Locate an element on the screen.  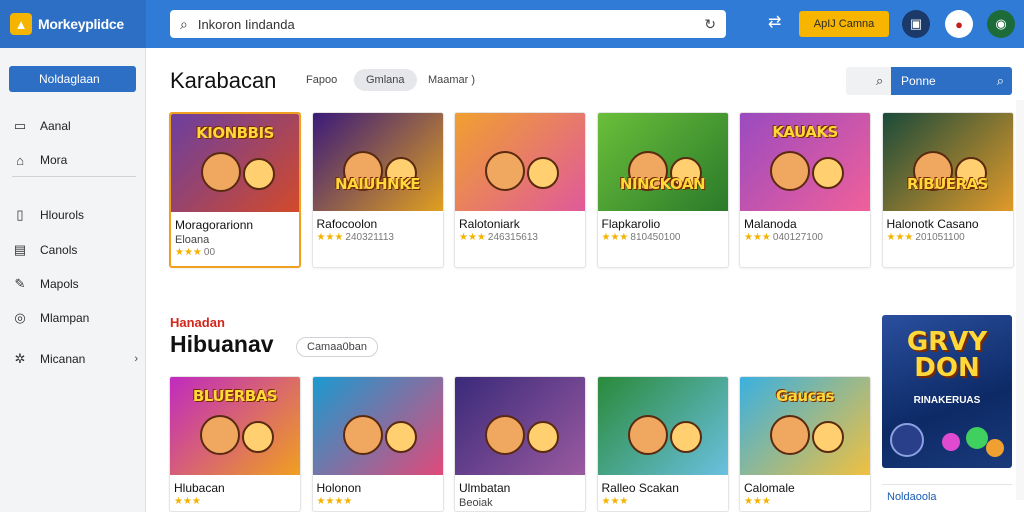
sidebar-item-2: ⌂ Mora is located at coordinates (75, 160).